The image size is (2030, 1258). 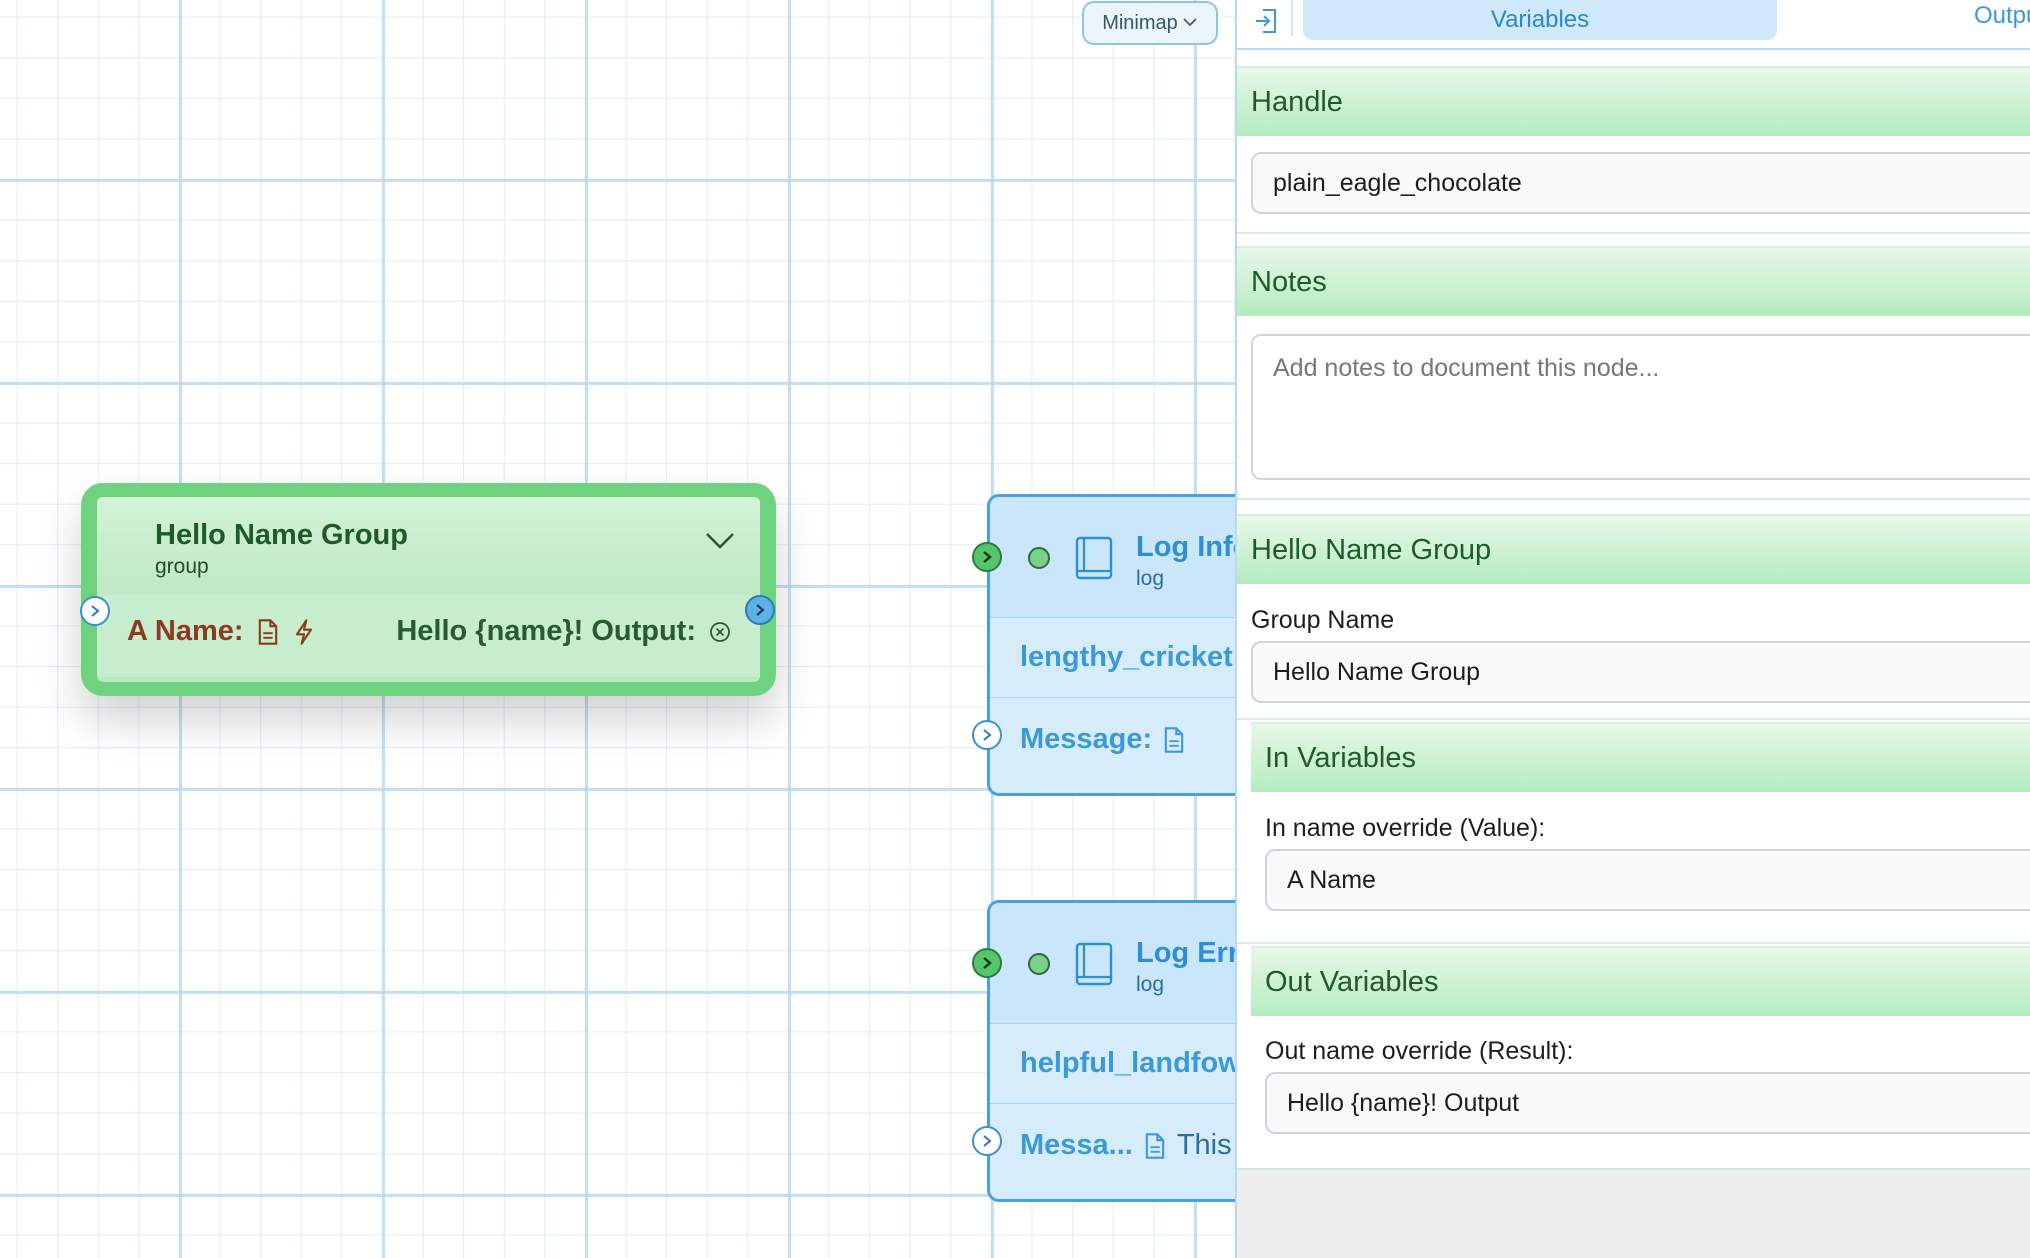 What do you see at coordinates (1647, 880) in the screenshot?
I see `in-name-override-input: A Name` at bounding box center [1647, 880].